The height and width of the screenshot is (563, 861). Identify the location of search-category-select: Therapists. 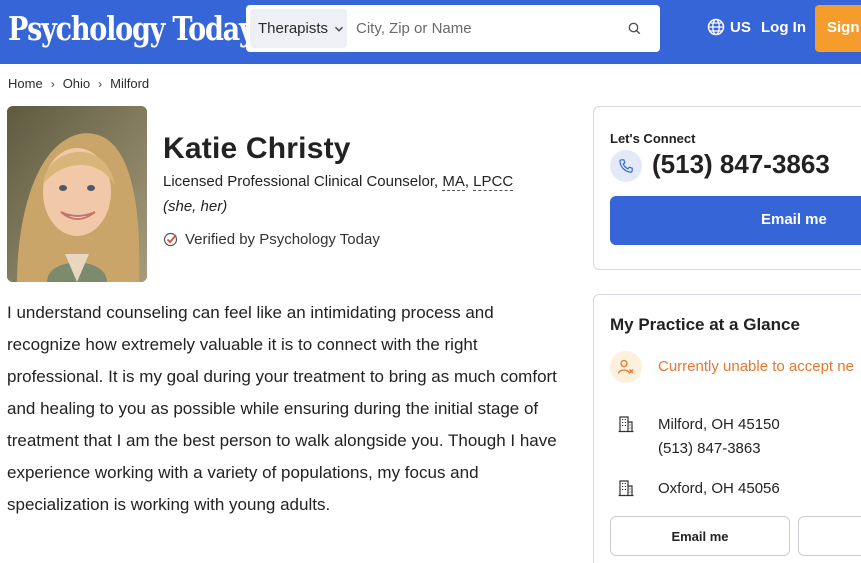
(298, 28).